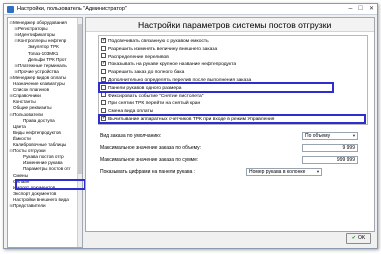  What do you see at coordinates (131, 136) in the screenshot?
I see `order-type-label: Вид заказа по умолчанию:` at bounding box center [131, 136].